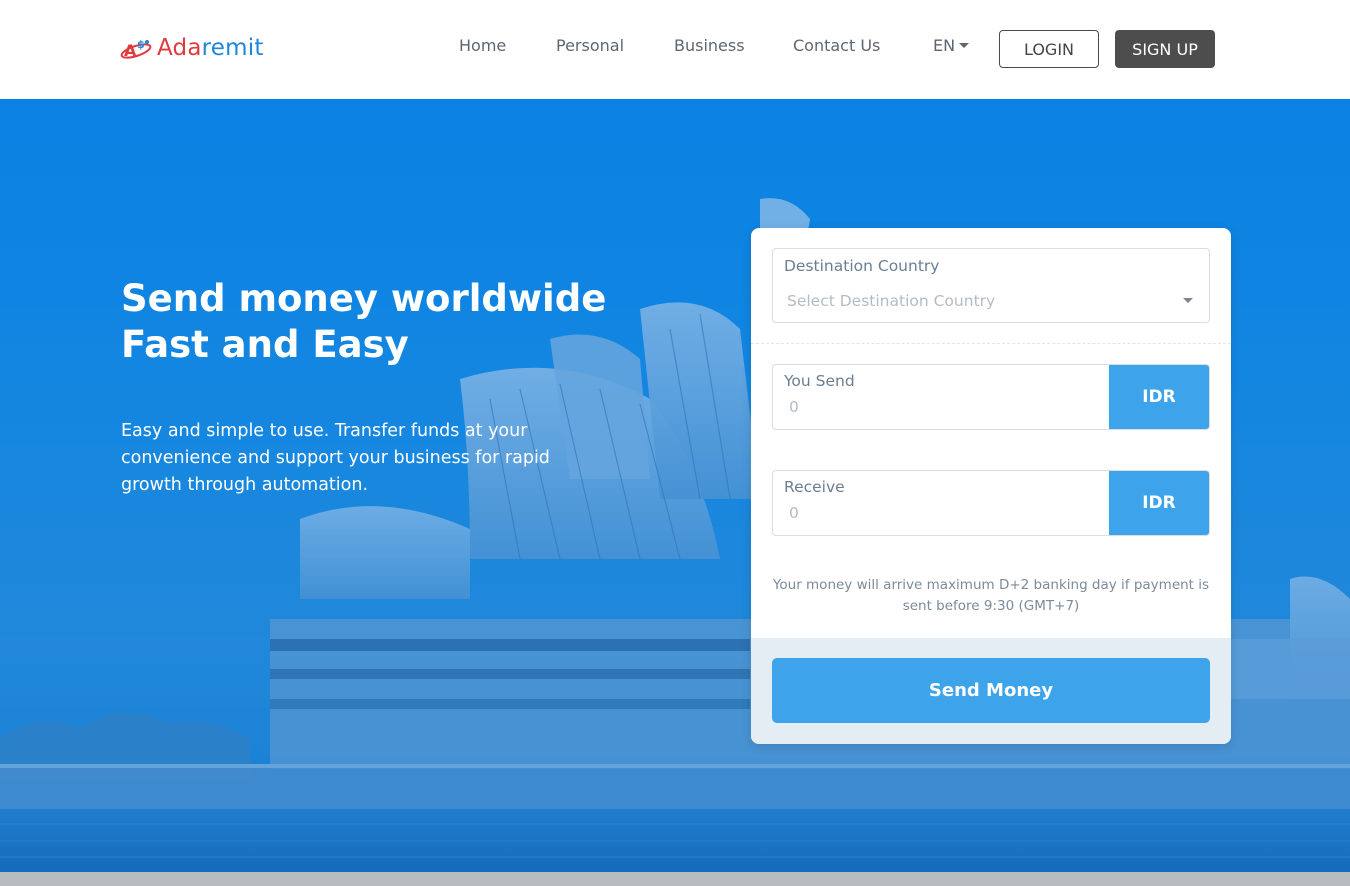 Image resolution: width=1350 pixels, height=886 pixels. I want to click on nav-contact-us: Contact Us, so click(836, 45).